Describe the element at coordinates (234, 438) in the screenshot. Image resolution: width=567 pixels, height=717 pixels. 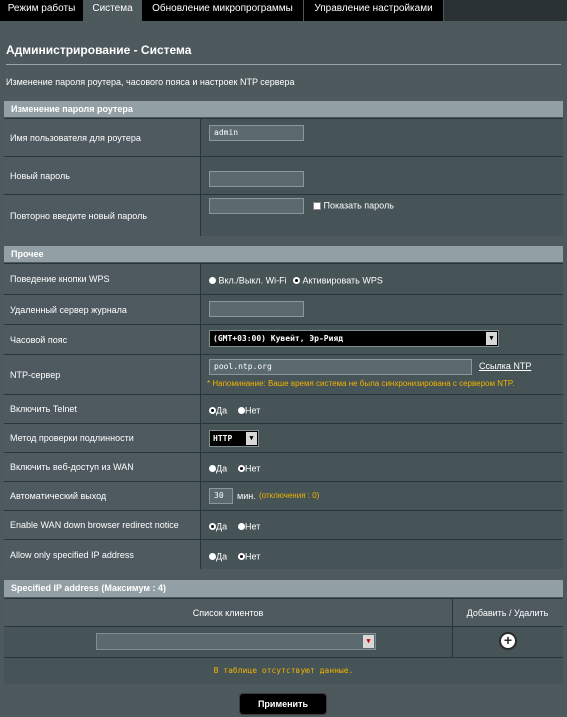
I see `auth-select: HTTP ▼` at that location.